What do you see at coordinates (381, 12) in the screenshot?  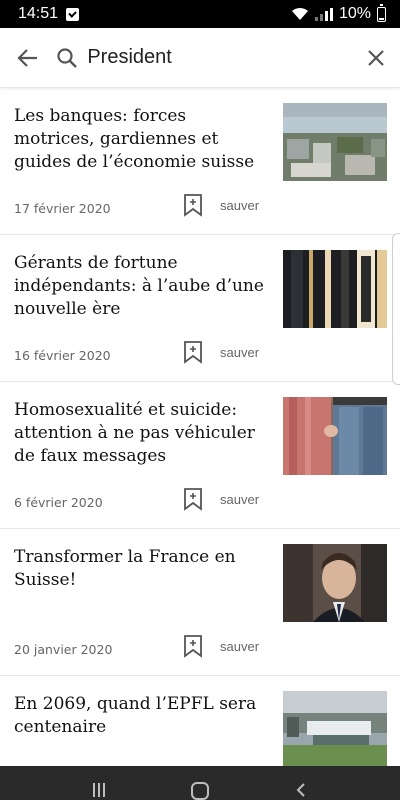 I see `battery-icon` at bounding box center [381, 12].